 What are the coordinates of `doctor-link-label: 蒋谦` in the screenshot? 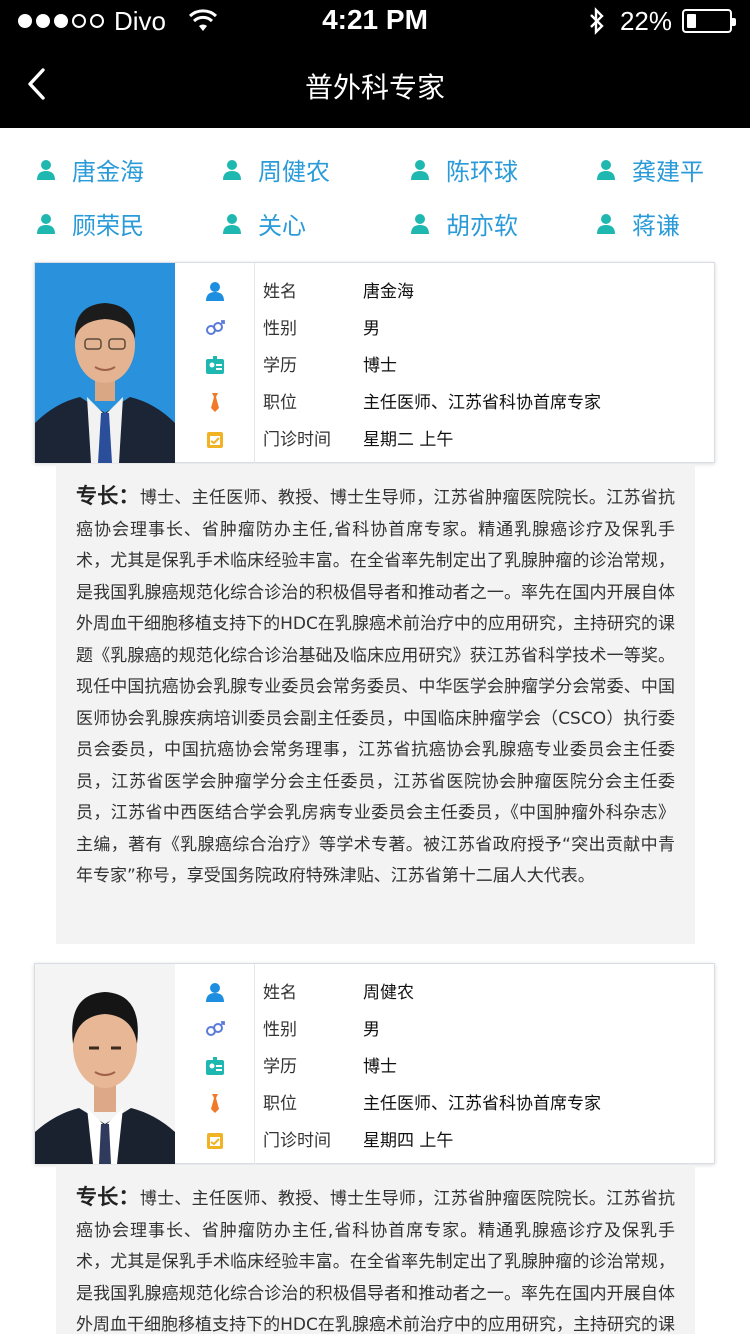 It's located at (656, 226).